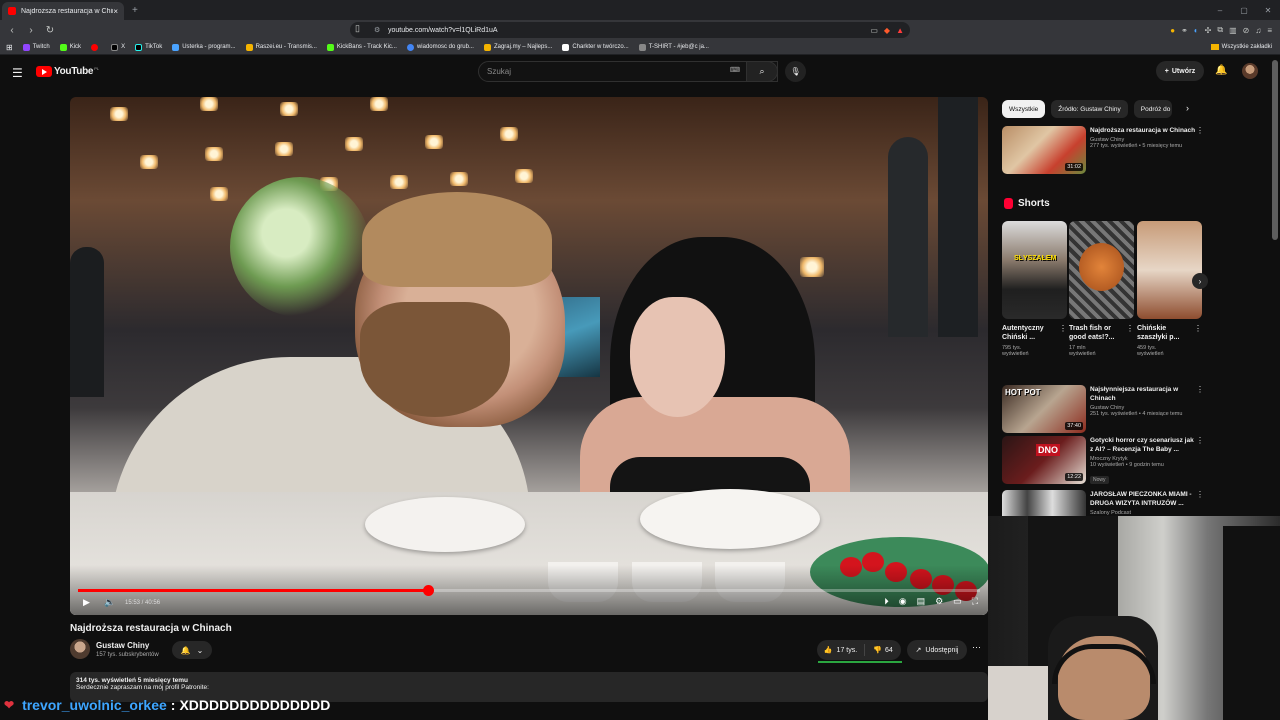 This screenshot has height=720, width=1280. What do you see at coordinates (1246, 30) in the screenshot?
I see `vpn-icon: ⊘` at bounding box center [1246, 30].